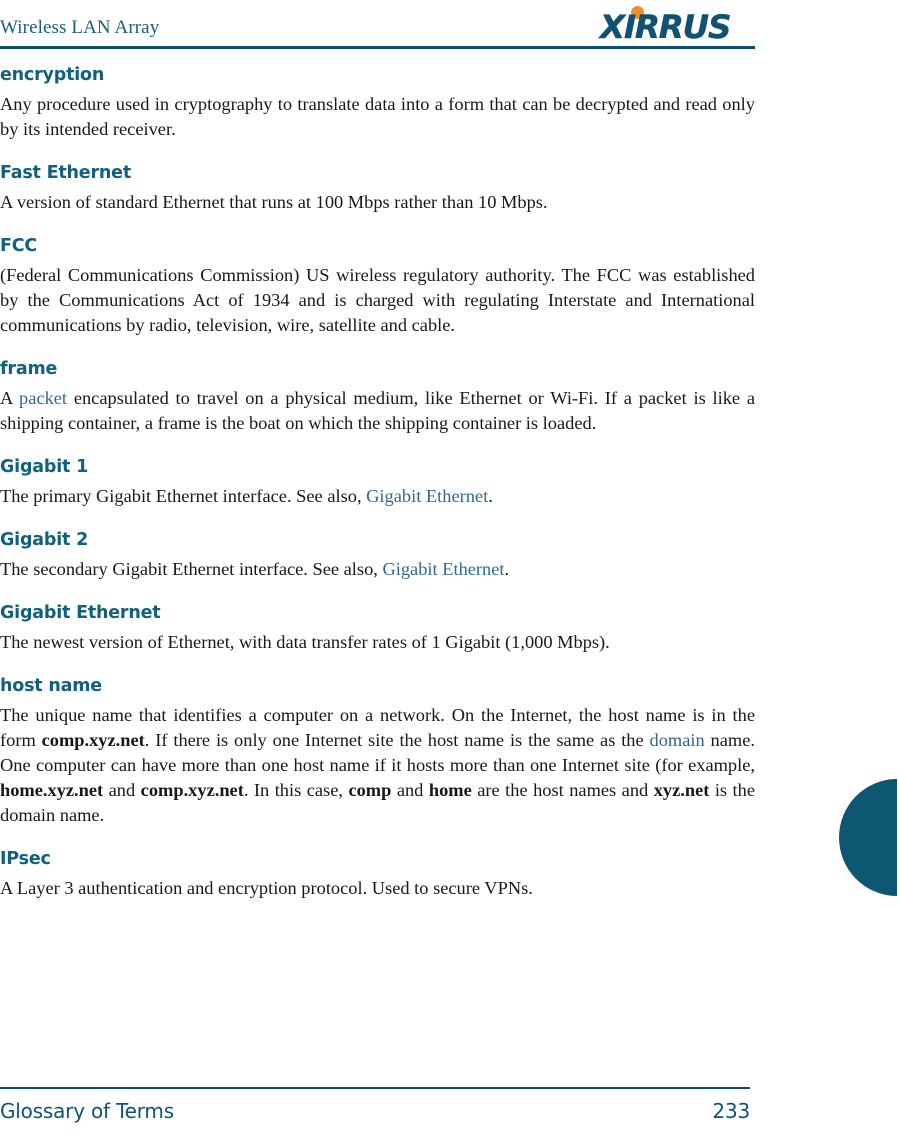 The height and width of the screenshot is (1138, 899). What do you see at coordinates (80, 27) in the screenshot?
I see `header-title: Wireless LAN Array` at bounding box center [80, 27].